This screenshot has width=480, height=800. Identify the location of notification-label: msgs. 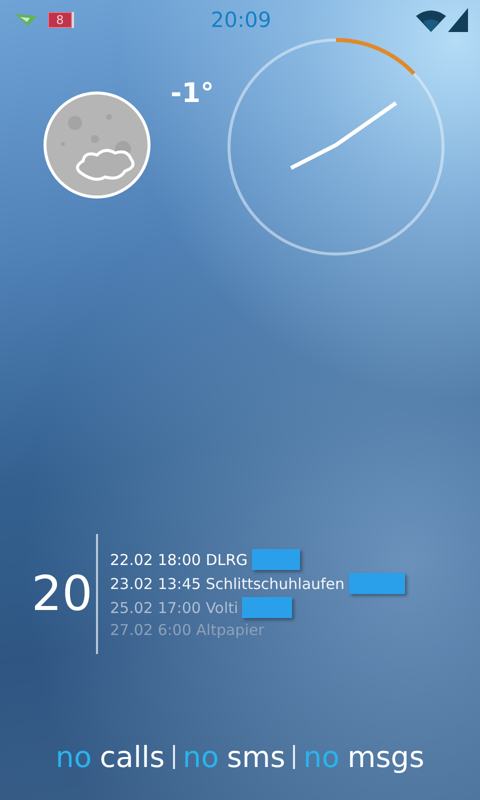
(385, 757).